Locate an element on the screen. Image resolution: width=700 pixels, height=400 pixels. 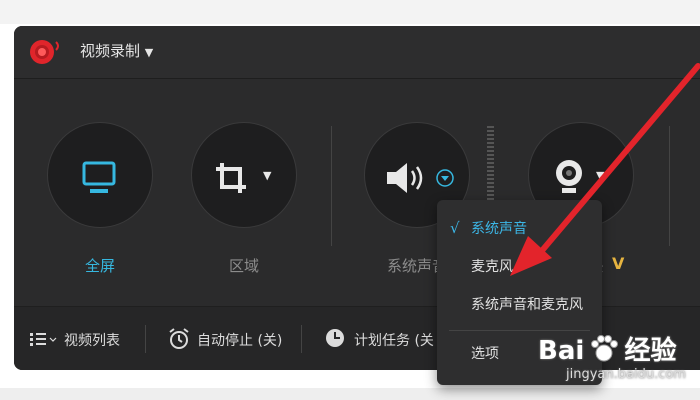
watermark-url: jingyan.baidu.com is located at coordinates (626, 374).